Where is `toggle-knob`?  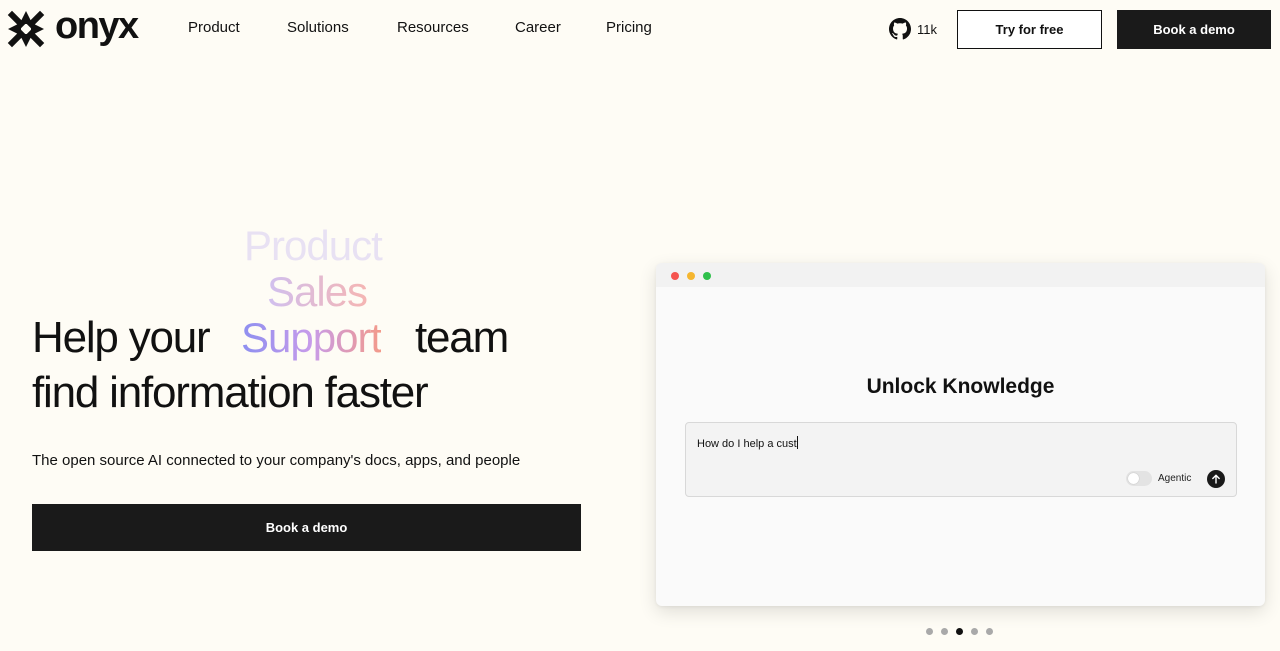
toggle-knob is located at coordinates (1133, 478).